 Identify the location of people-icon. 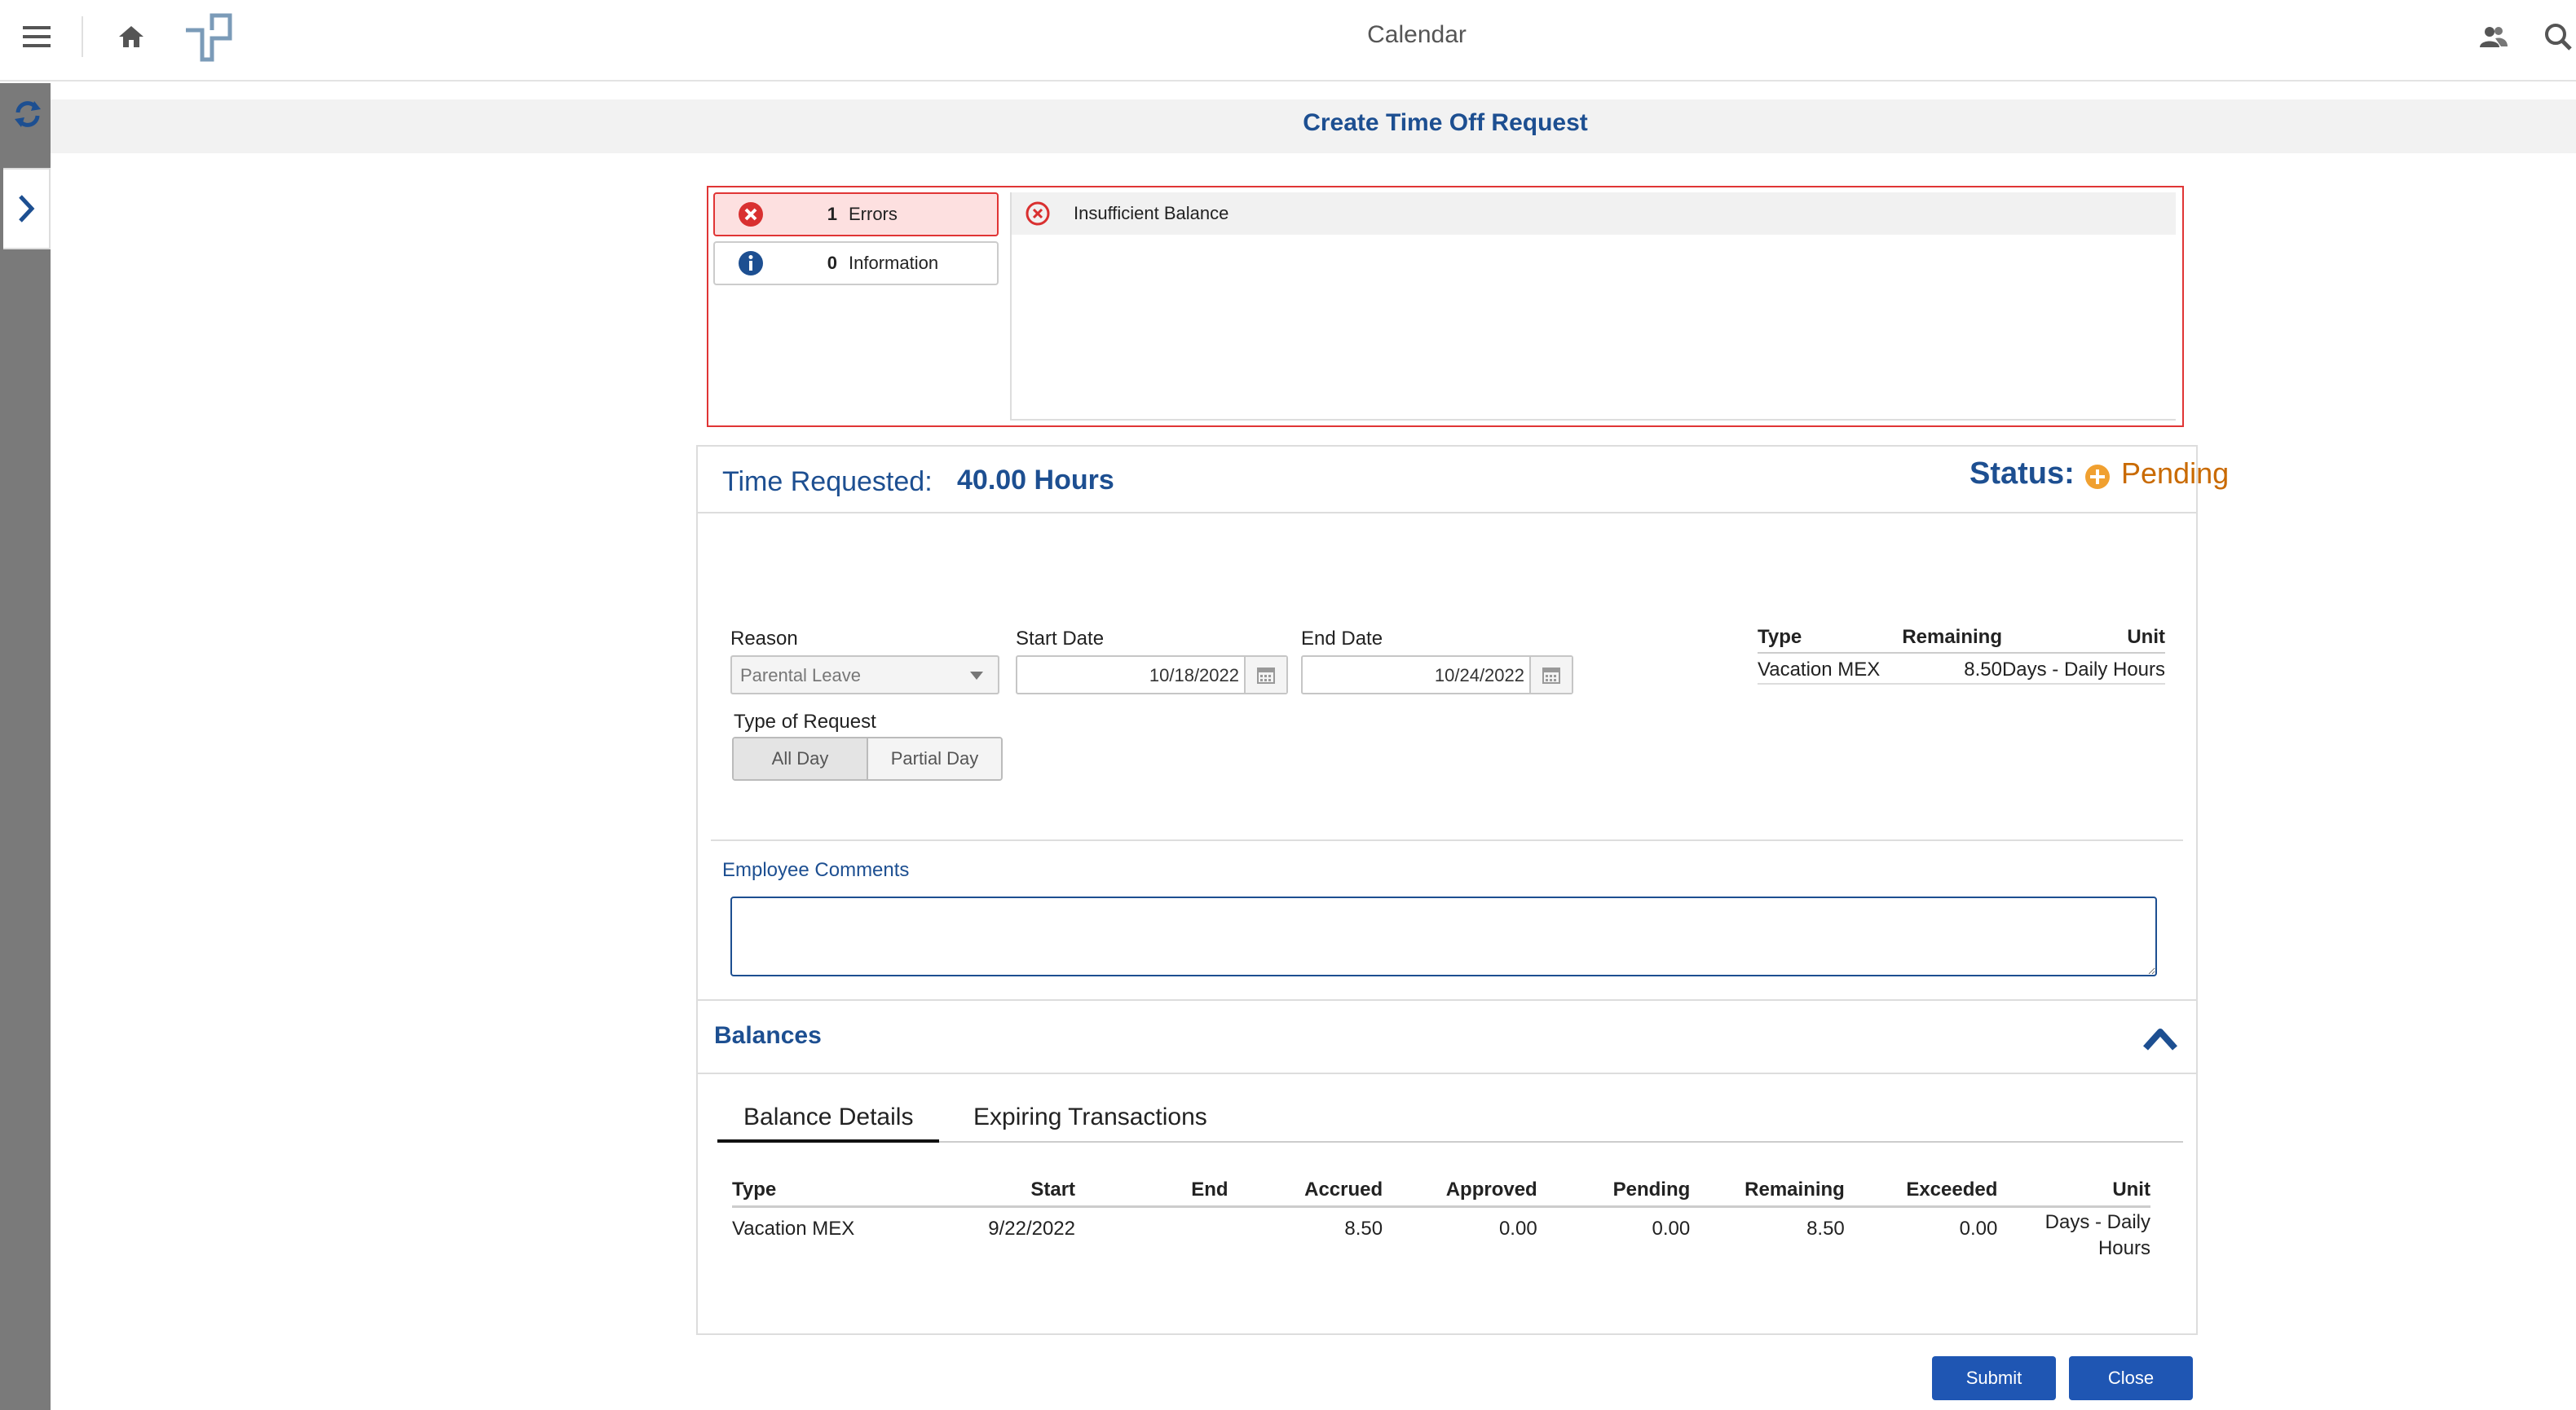
(2493, 36).